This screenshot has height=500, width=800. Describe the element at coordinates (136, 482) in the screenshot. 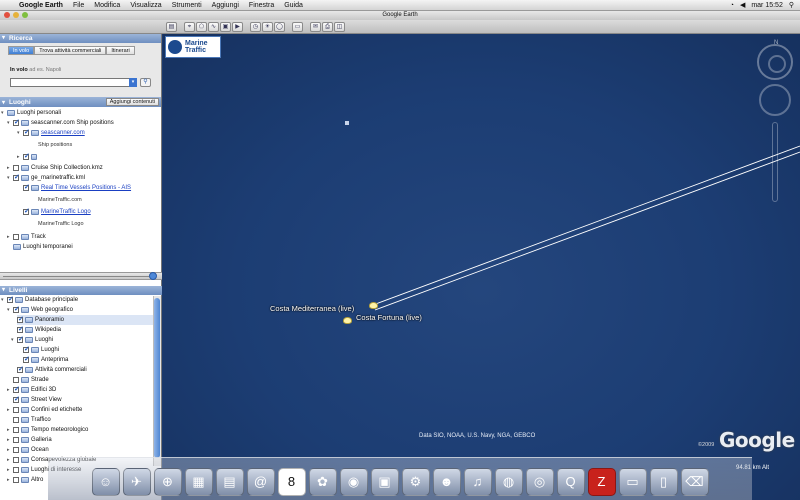

I see `mail-icon: ✈` at that location.